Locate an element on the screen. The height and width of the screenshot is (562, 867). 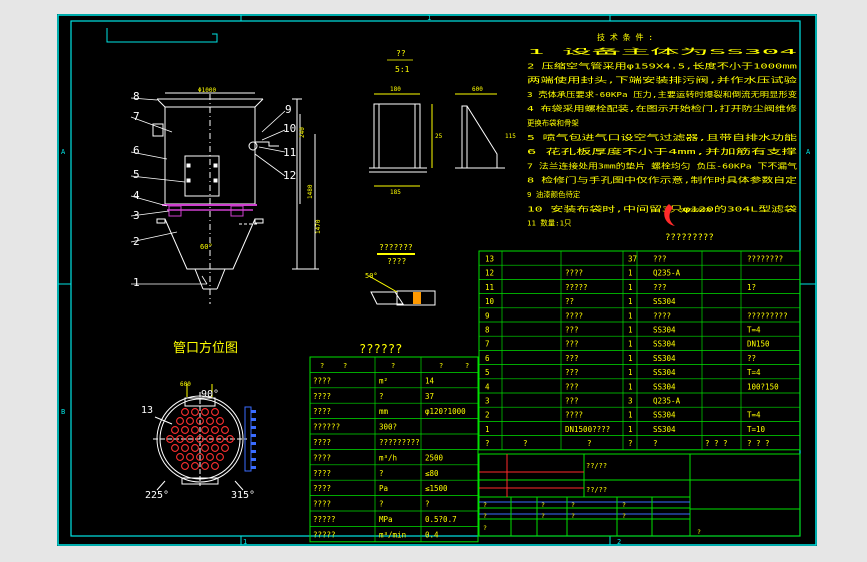
angle-315: 315° is located at coordinates (243, 495).